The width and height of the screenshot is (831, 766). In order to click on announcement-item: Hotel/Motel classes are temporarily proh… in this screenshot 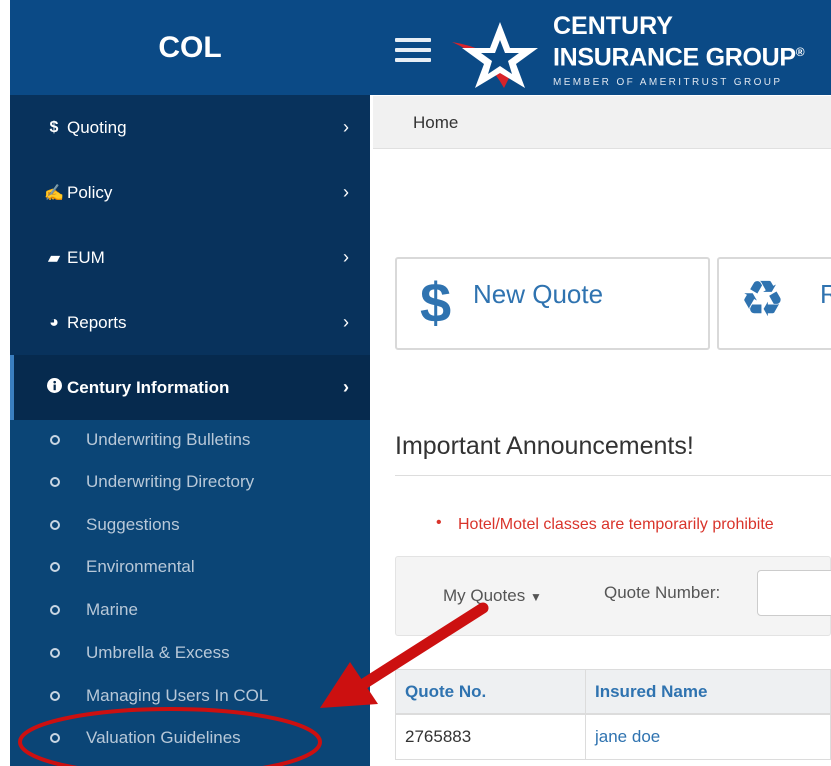, I will do `click(616, 524)`.